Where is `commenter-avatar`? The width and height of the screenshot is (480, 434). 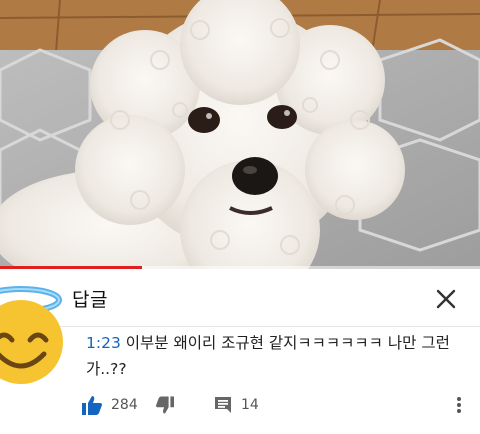
commenter-avatar is located at coordinates (37, 333).